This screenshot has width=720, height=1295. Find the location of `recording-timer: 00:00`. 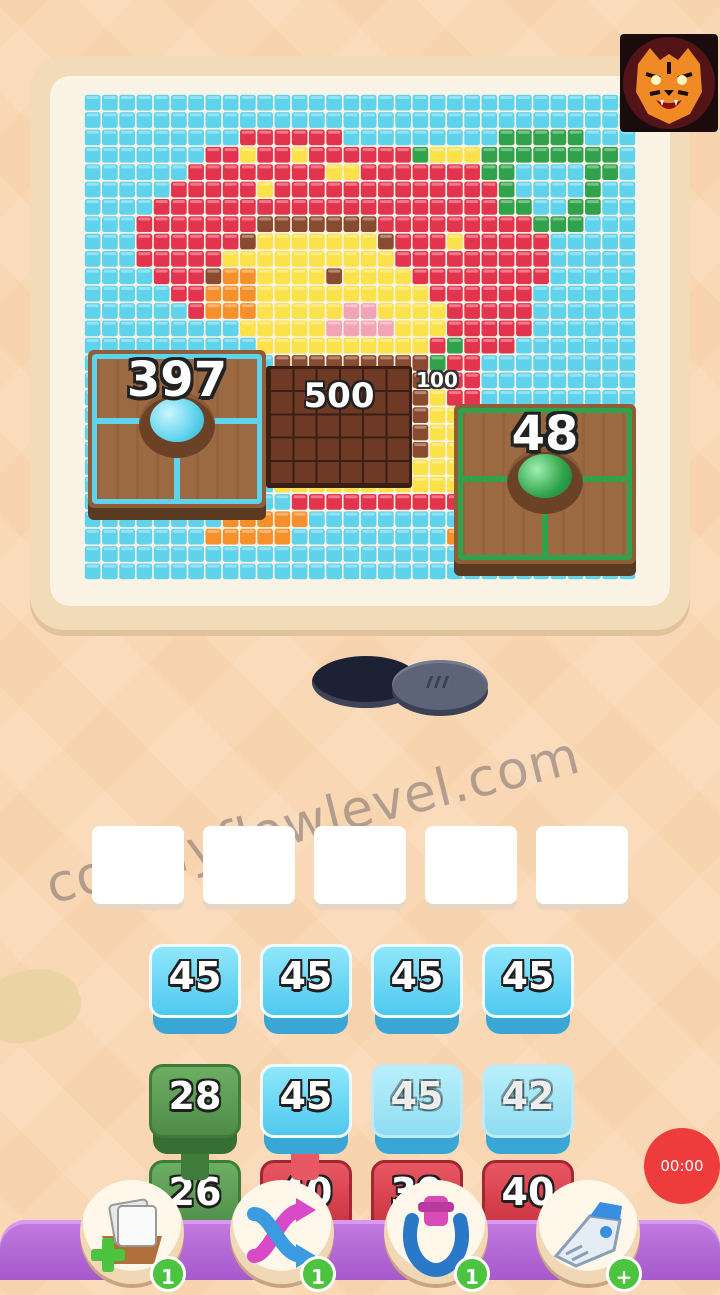

recording-timer: 00:00 is located at coordinates (682, 1166).